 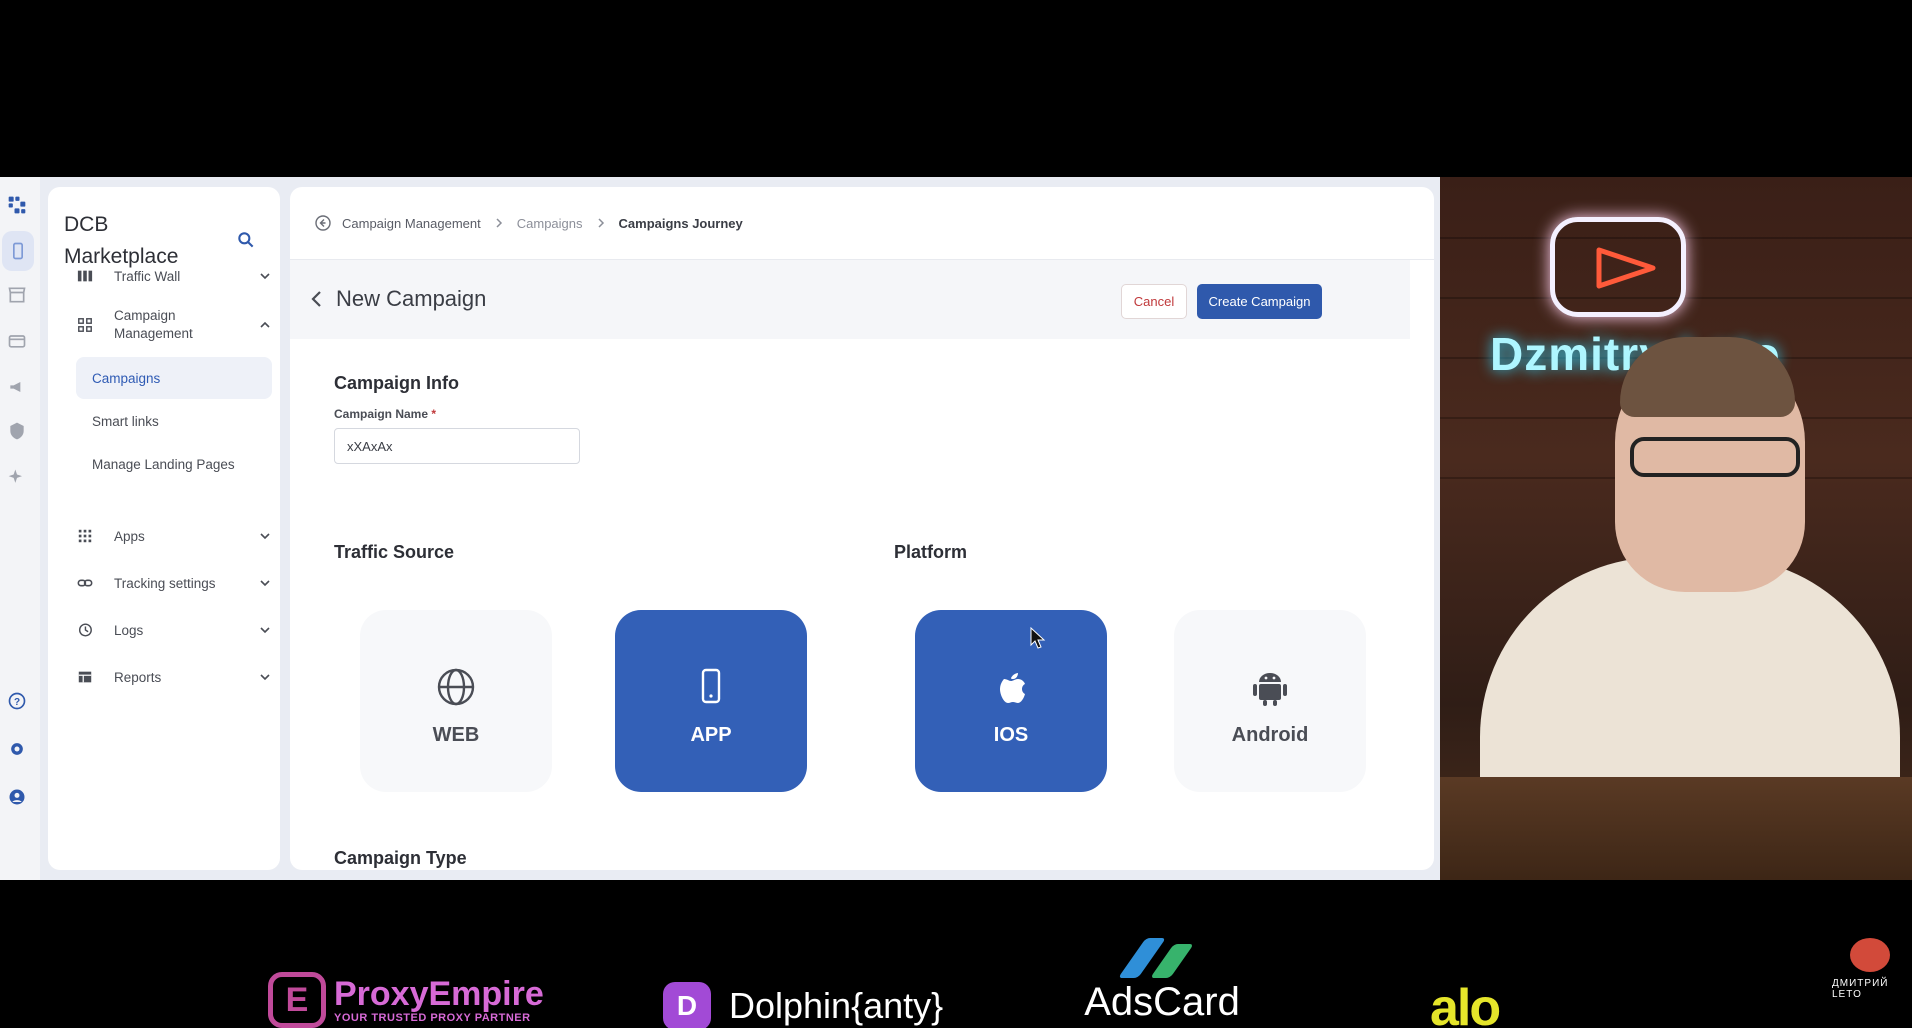 I want to click on sponsor-tagline: YOUR TRUSTED PROXY PARTNER, so click(x=432, y=1018).